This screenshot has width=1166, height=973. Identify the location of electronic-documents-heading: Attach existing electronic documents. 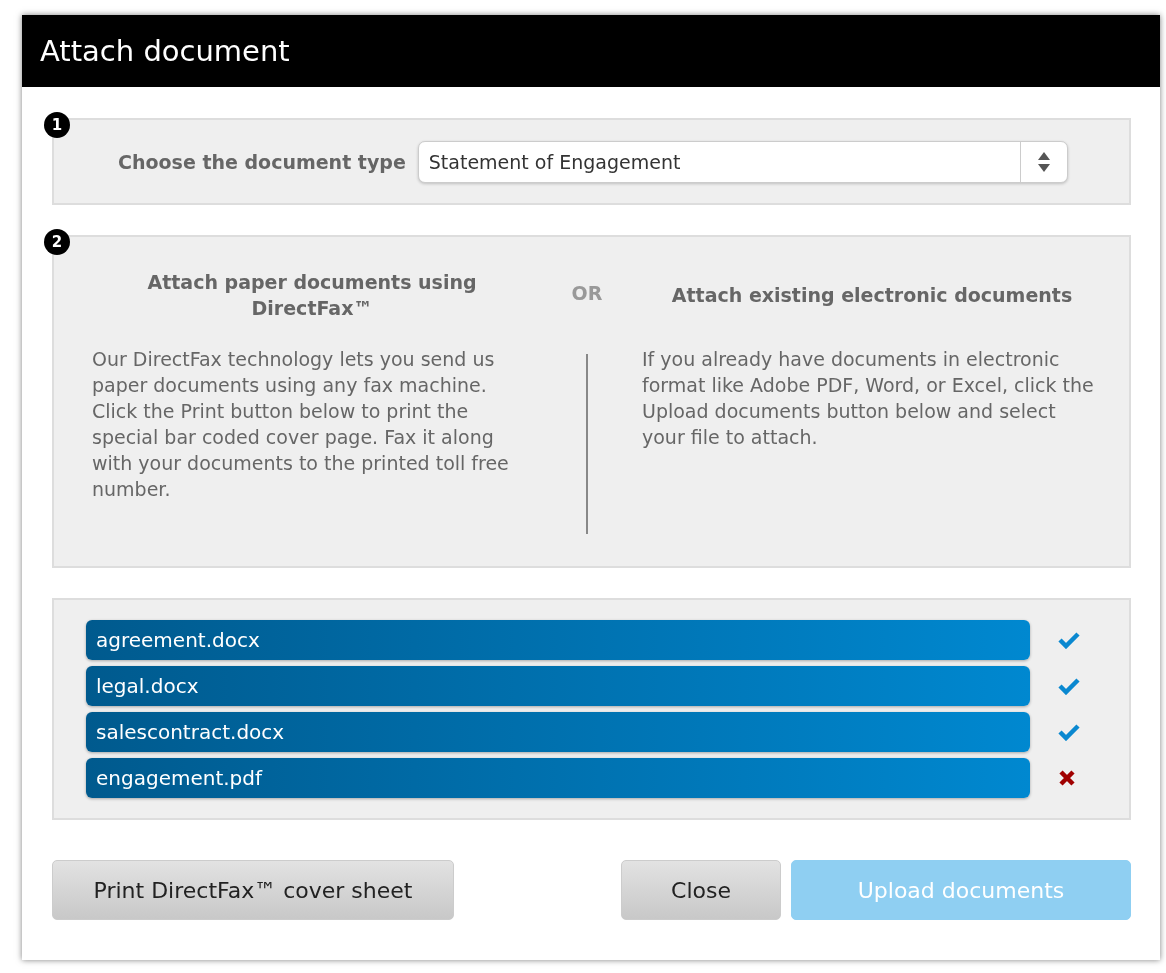
(872, 295).